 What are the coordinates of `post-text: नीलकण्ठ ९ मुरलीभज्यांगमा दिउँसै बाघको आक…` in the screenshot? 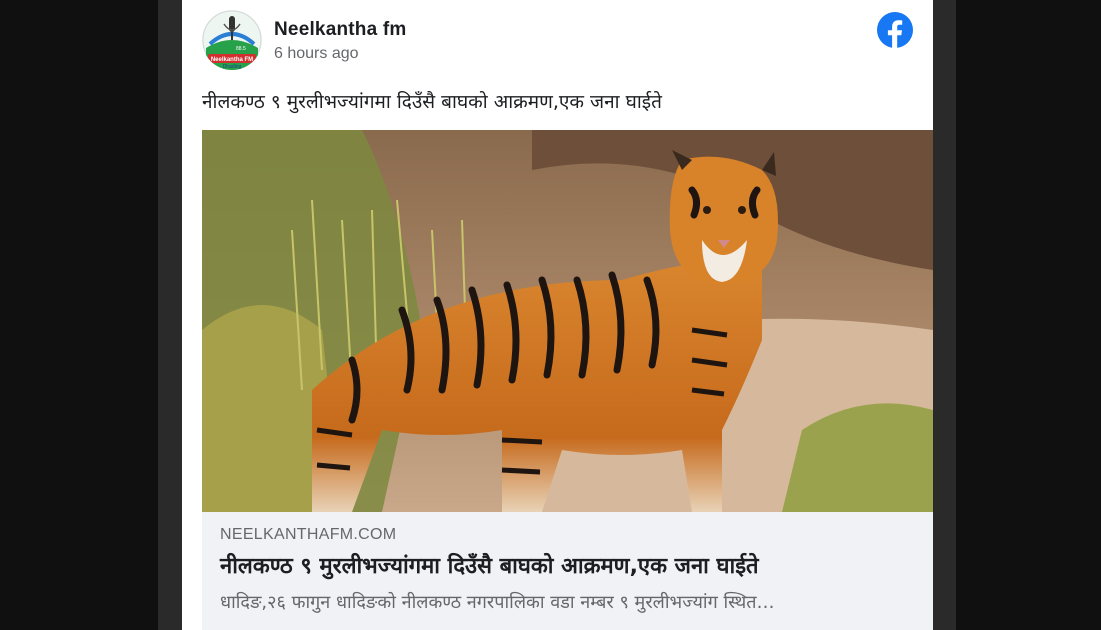 It's located at (432, 102).